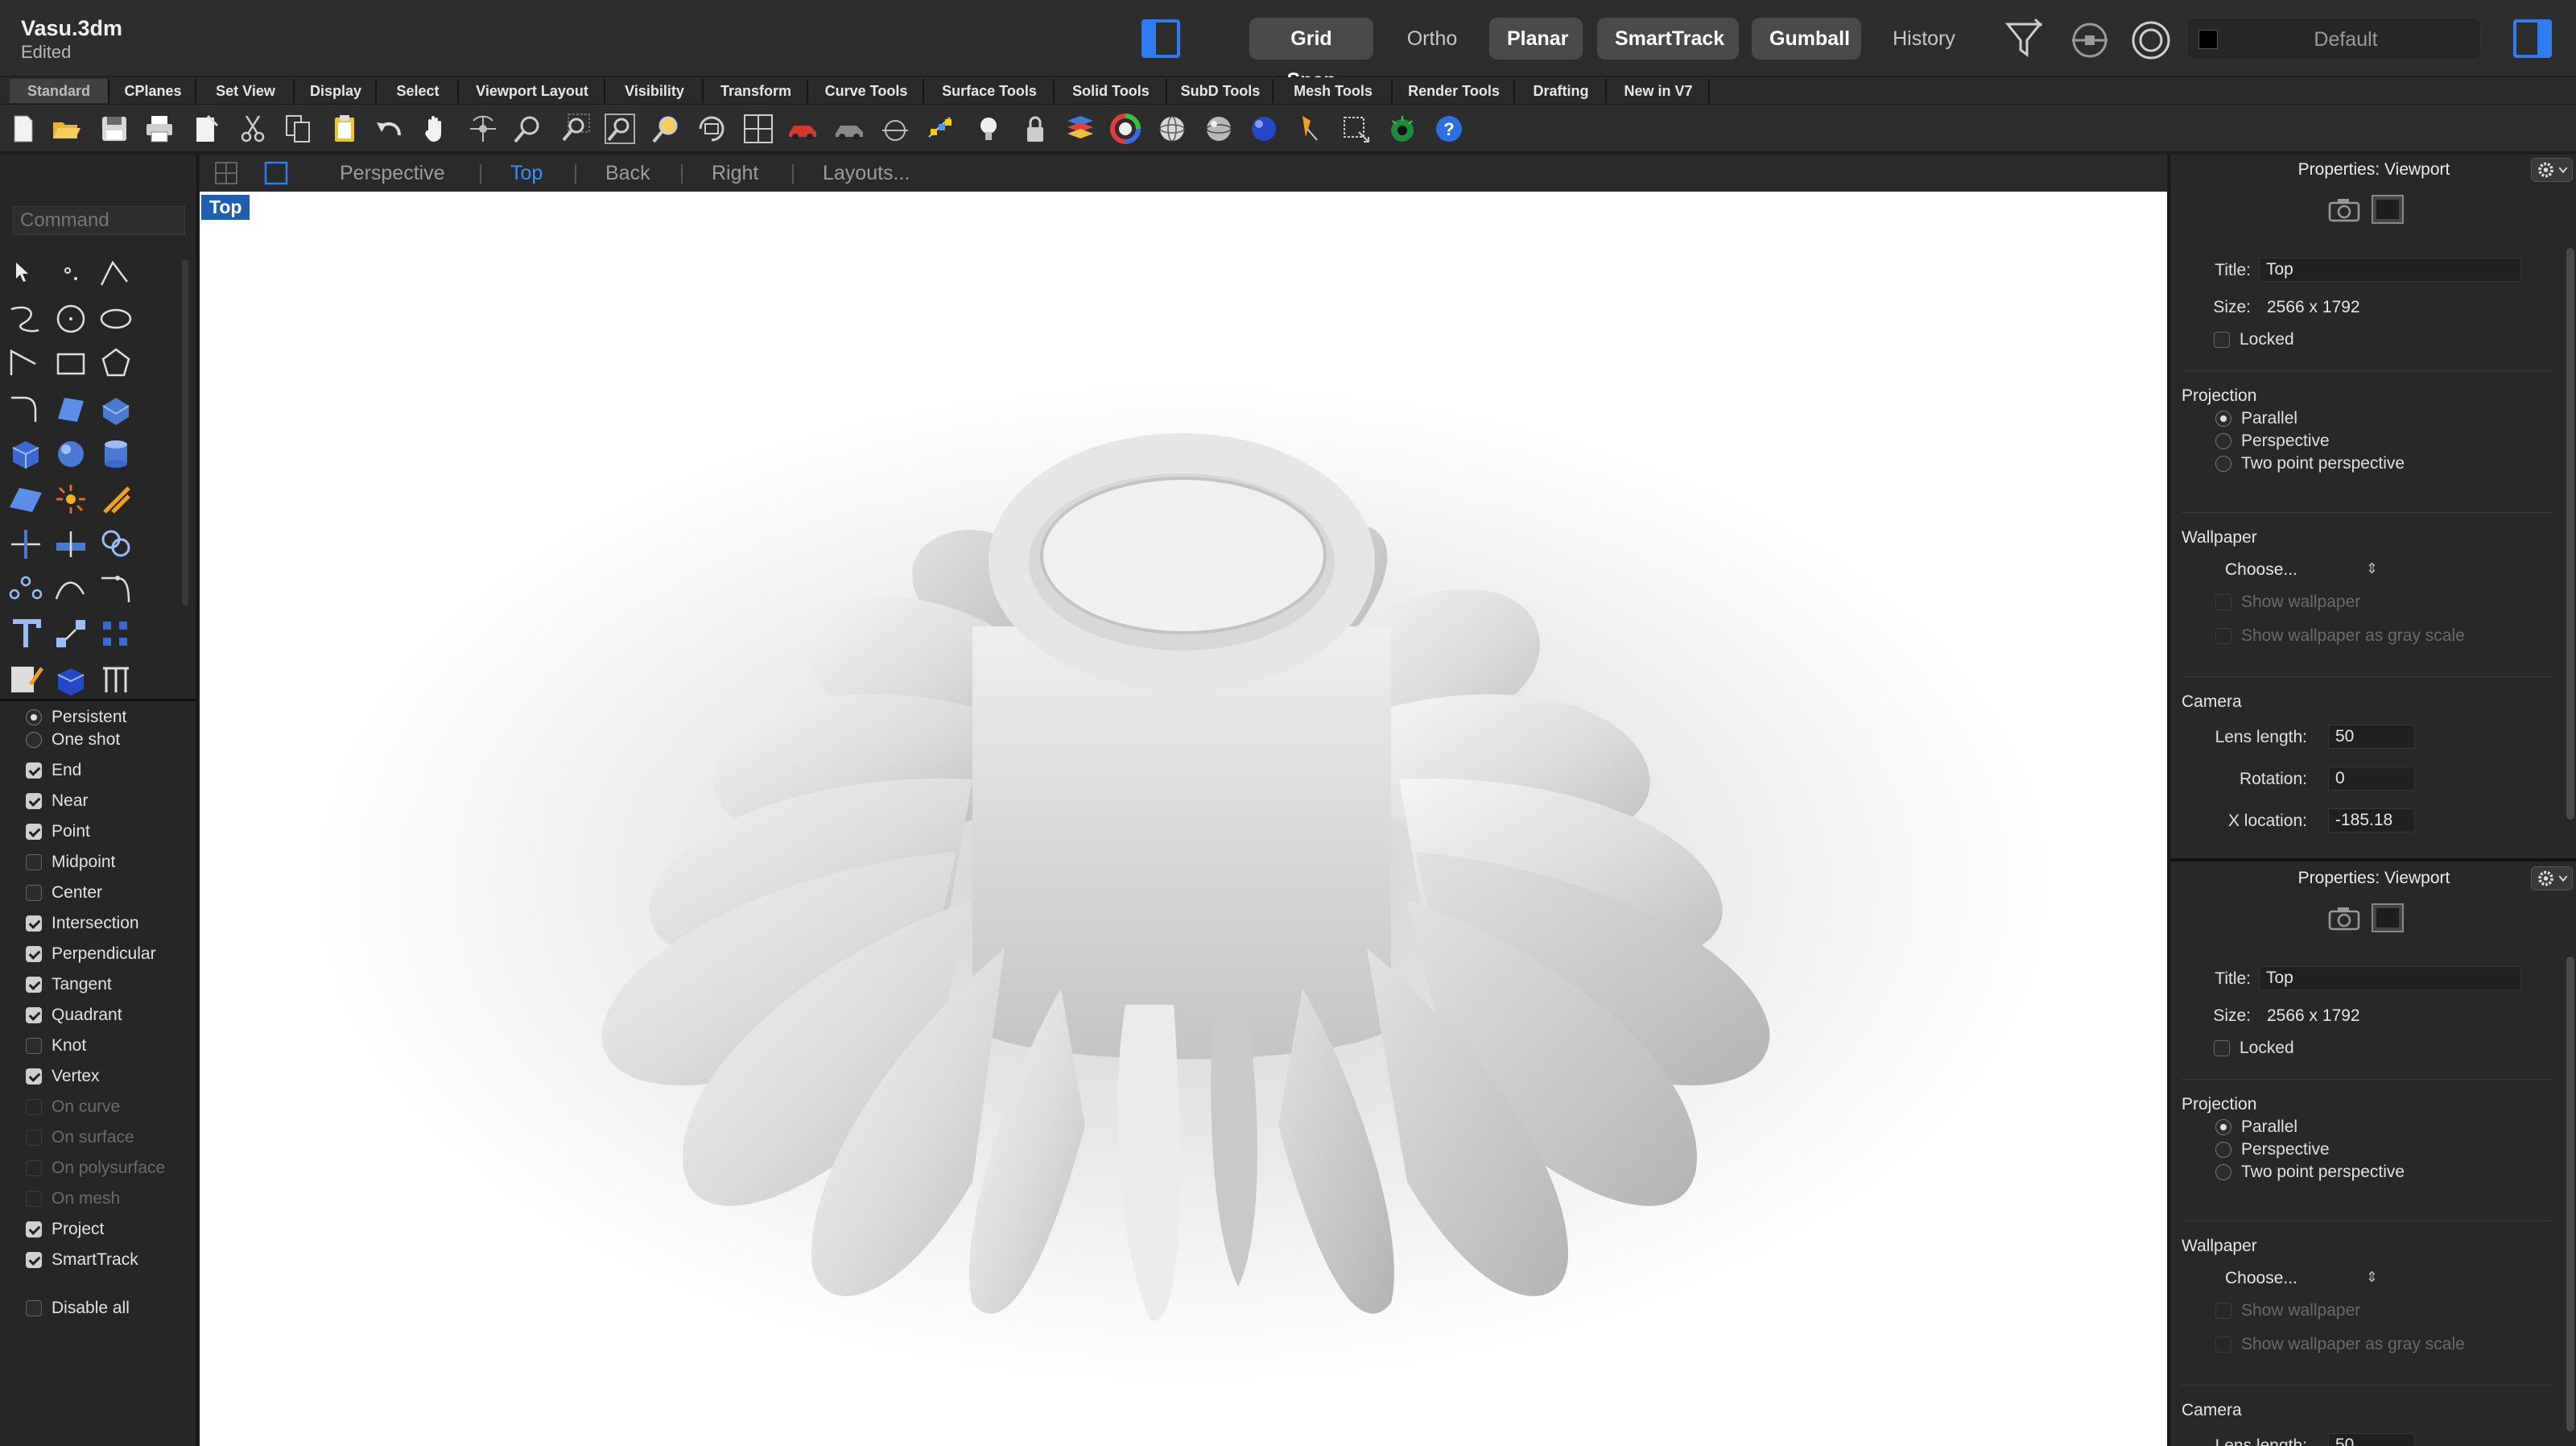  What do you see at coordinates (2344, 209) in the screenshot?
I see `camera-icon` at bounding box center [2344, 209].